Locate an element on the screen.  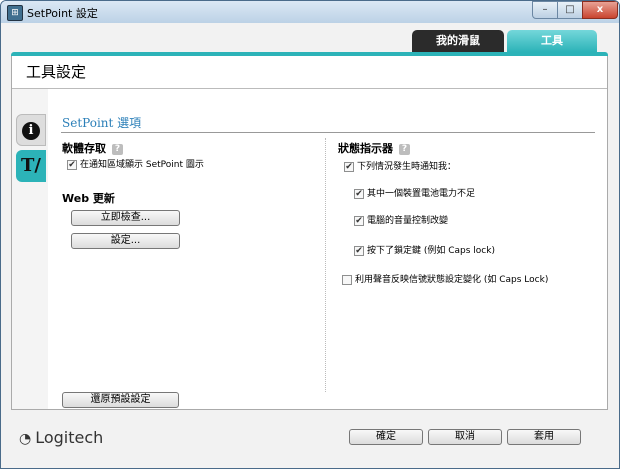
notify-me-label: 下列情況發生時通知我： is located at coordinates (407, 167).